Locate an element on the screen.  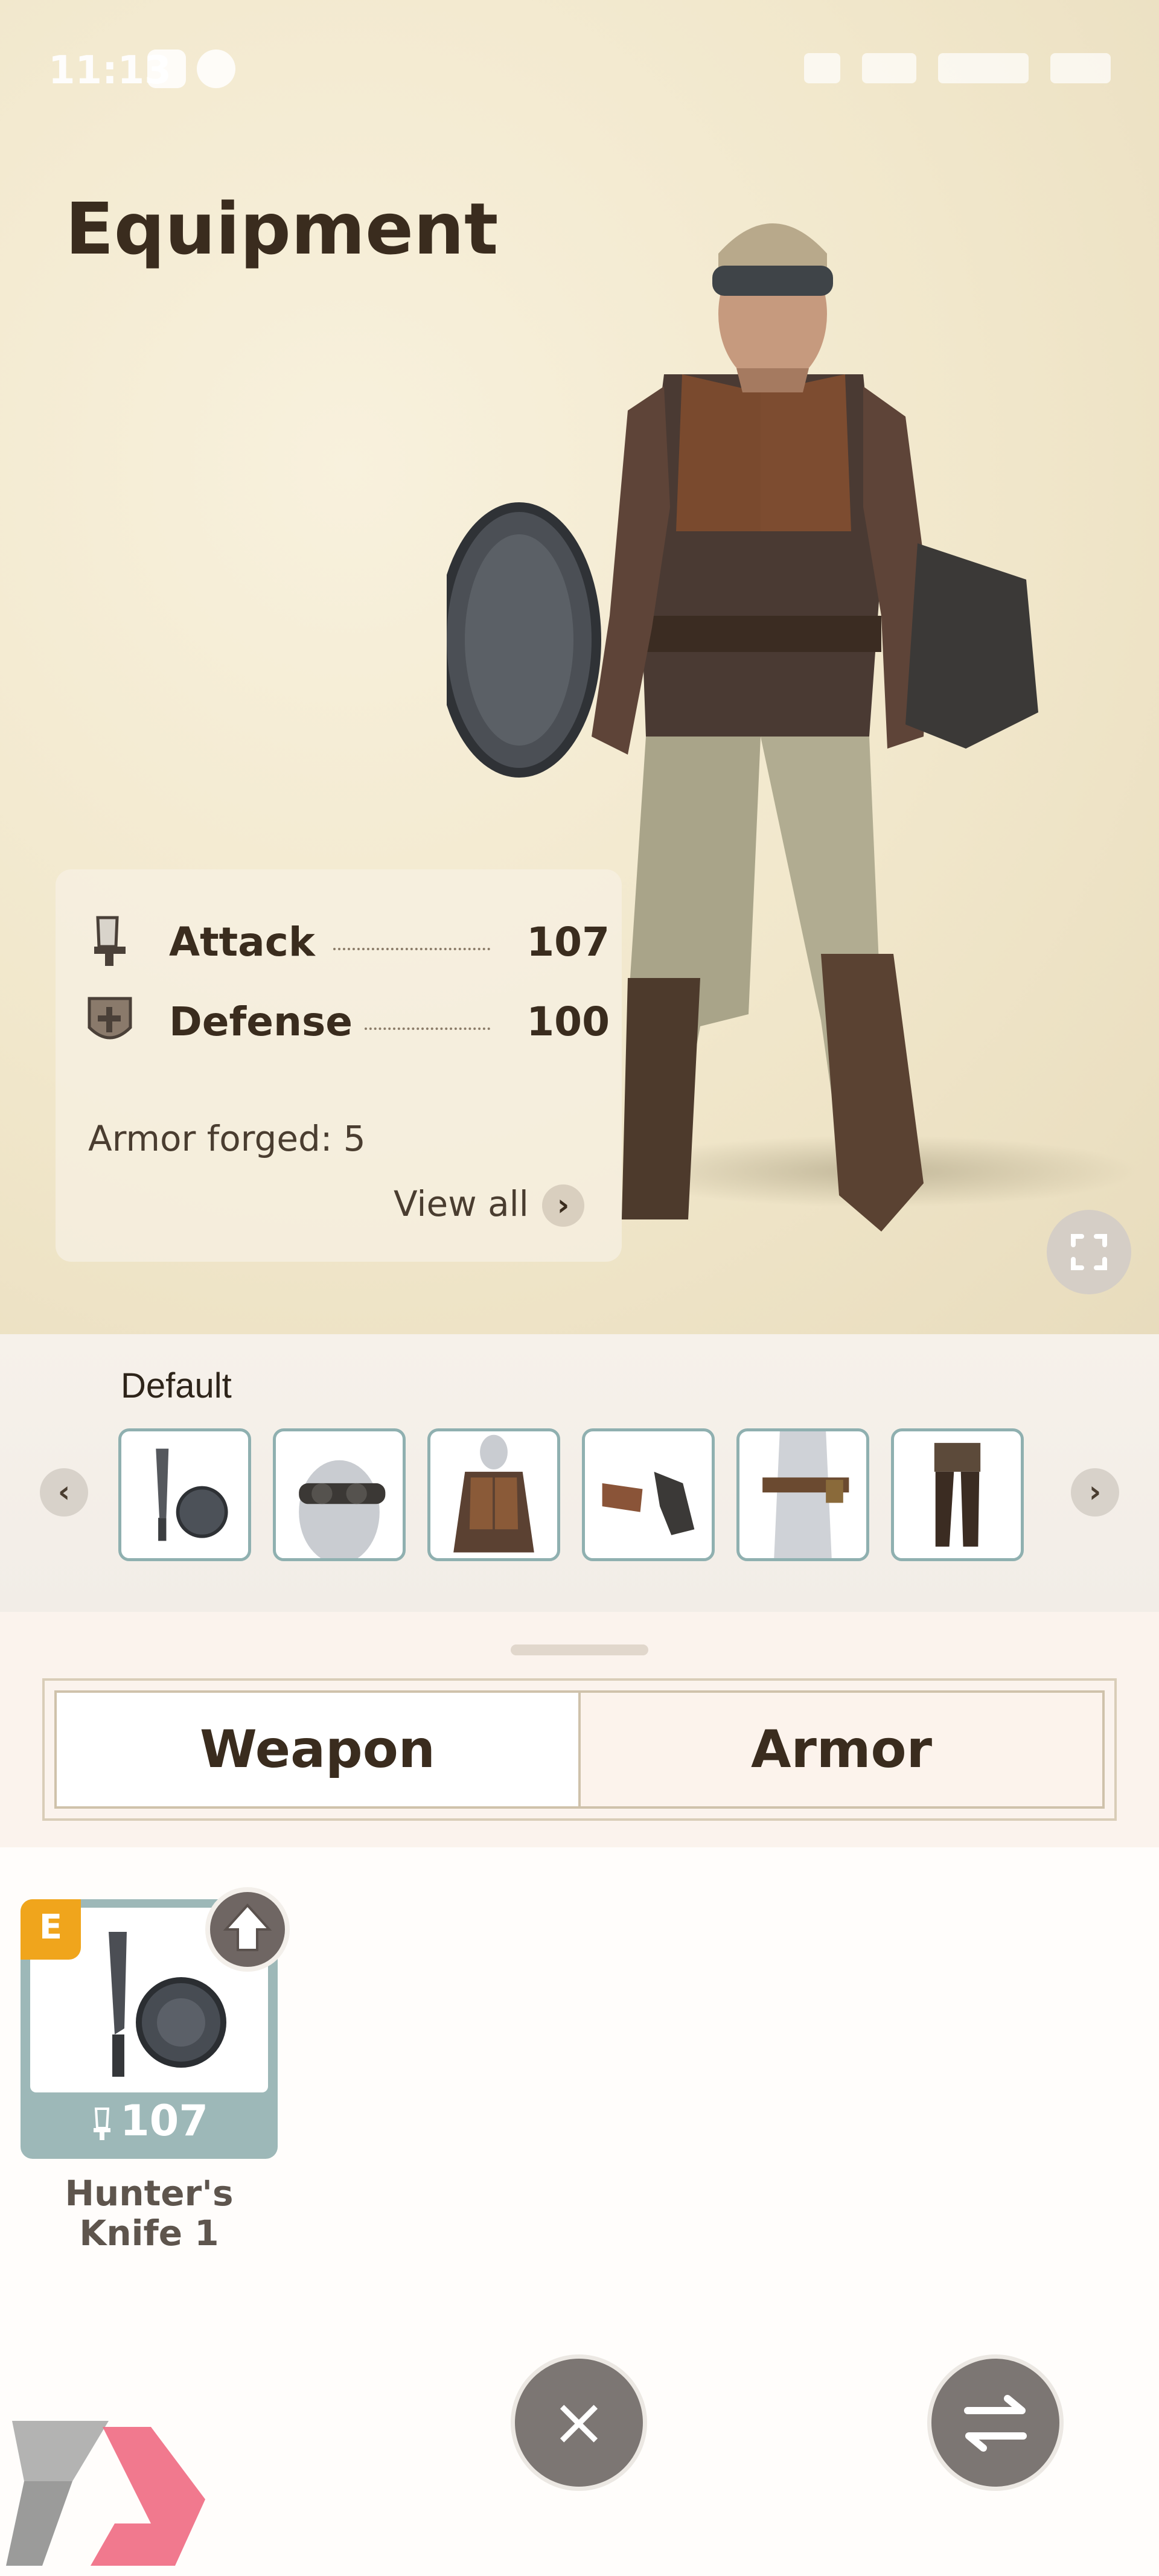
slot-chest is located at coordinates (493, 1494).